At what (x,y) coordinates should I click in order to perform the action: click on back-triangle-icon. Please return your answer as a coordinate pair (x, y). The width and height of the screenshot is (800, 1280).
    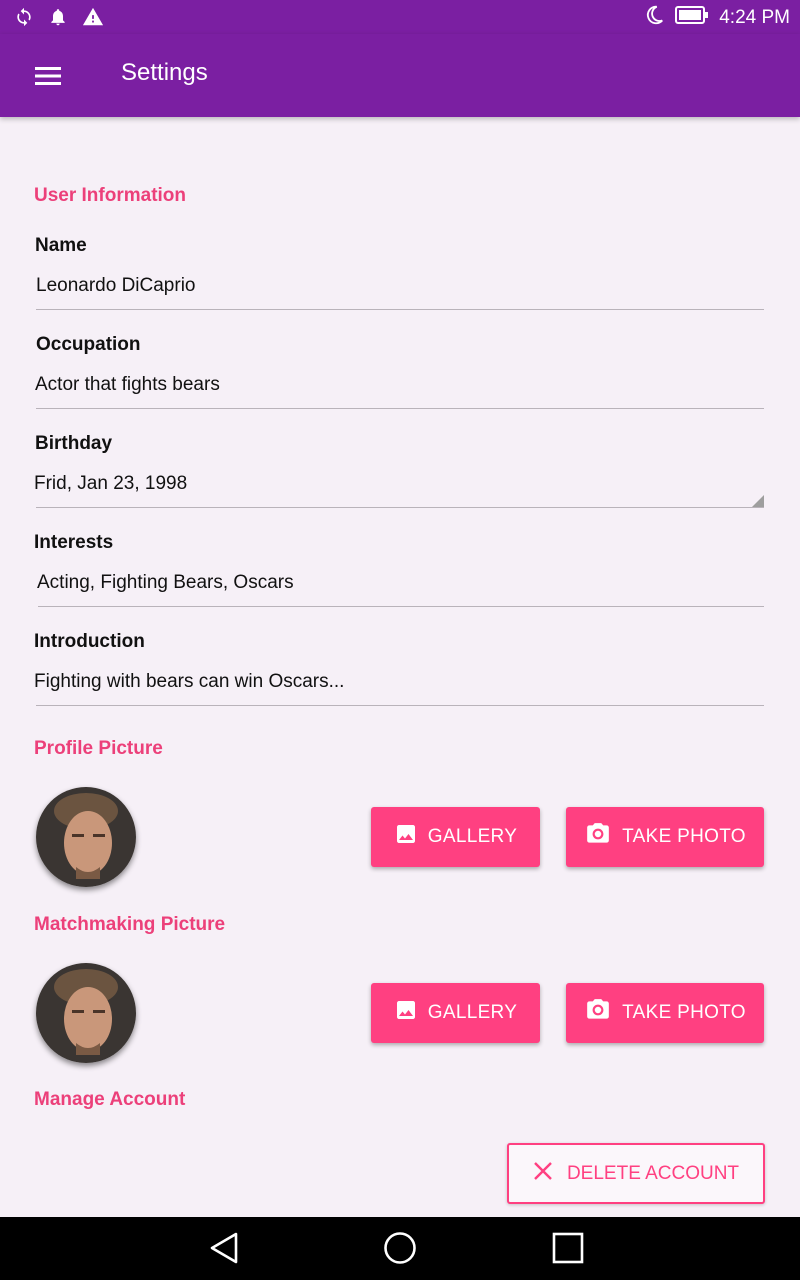
    Looking at the image, I should click on (224, 1250).